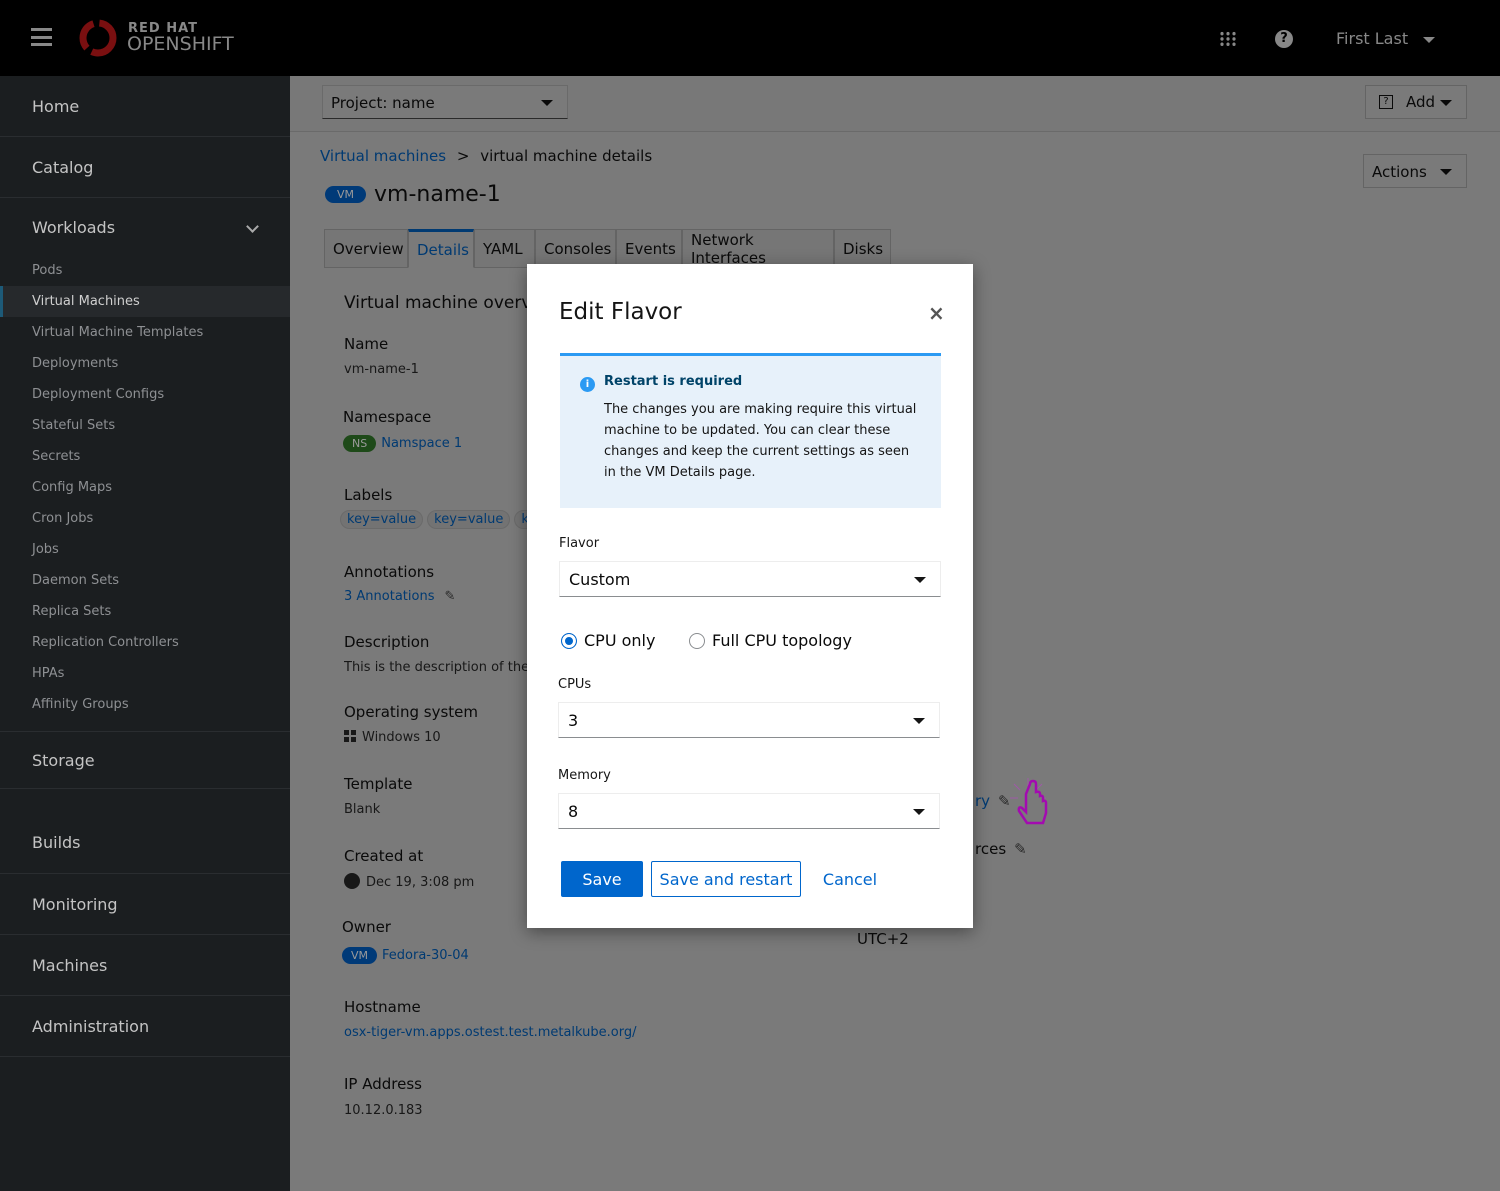 The image size is (1500, 1191). What do you see at coordinates (850, 879) in the screenshot?
I see `cancel-button: Cancel` at bounding box center [850, 879].